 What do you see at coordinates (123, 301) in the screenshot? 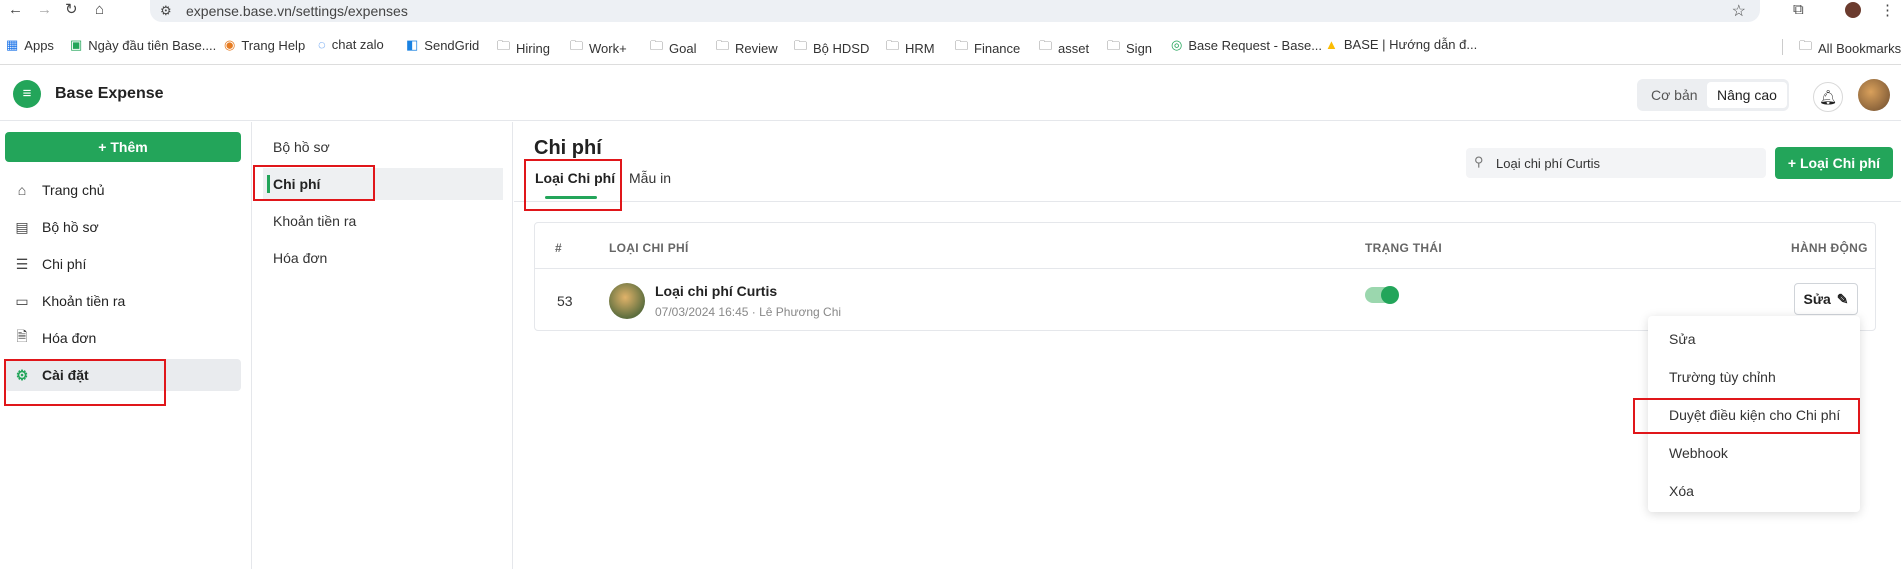
I see `sidebar-item-payments: ▭ Khoản tiền ra` at bounding box center [123, 301].